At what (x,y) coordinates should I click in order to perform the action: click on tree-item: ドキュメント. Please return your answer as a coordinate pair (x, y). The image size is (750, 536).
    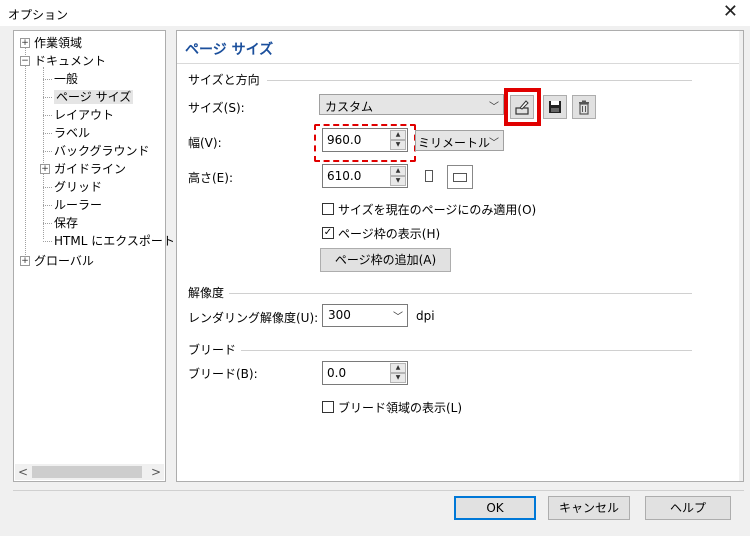
    Looking at the image, I should click on (70, 61).